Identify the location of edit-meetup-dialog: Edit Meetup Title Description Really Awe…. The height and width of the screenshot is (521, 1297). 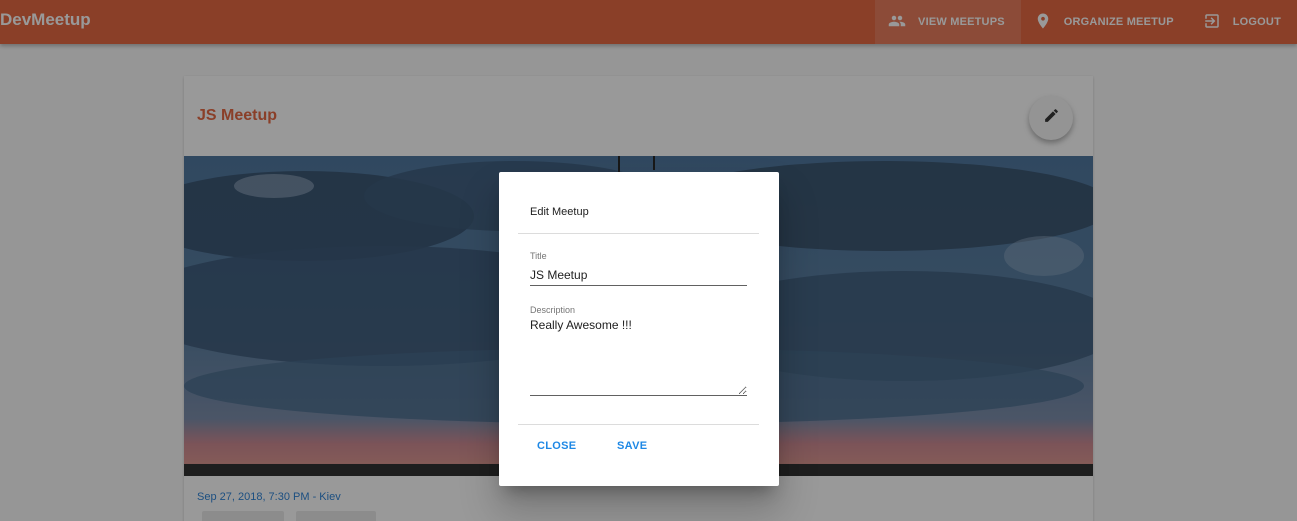
(639, 329).